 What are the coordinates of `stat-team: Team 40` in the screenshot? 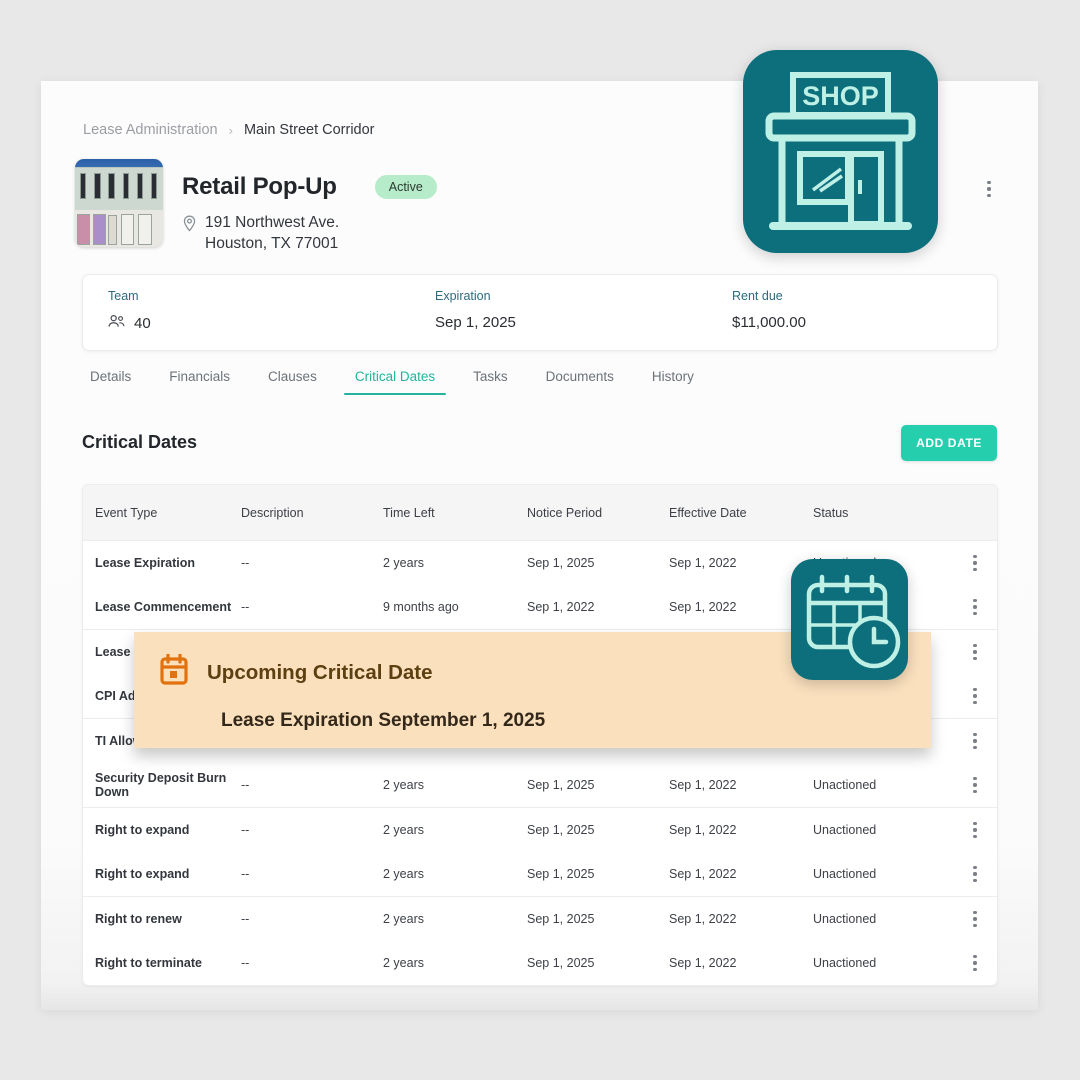 It's located at (246, 319).